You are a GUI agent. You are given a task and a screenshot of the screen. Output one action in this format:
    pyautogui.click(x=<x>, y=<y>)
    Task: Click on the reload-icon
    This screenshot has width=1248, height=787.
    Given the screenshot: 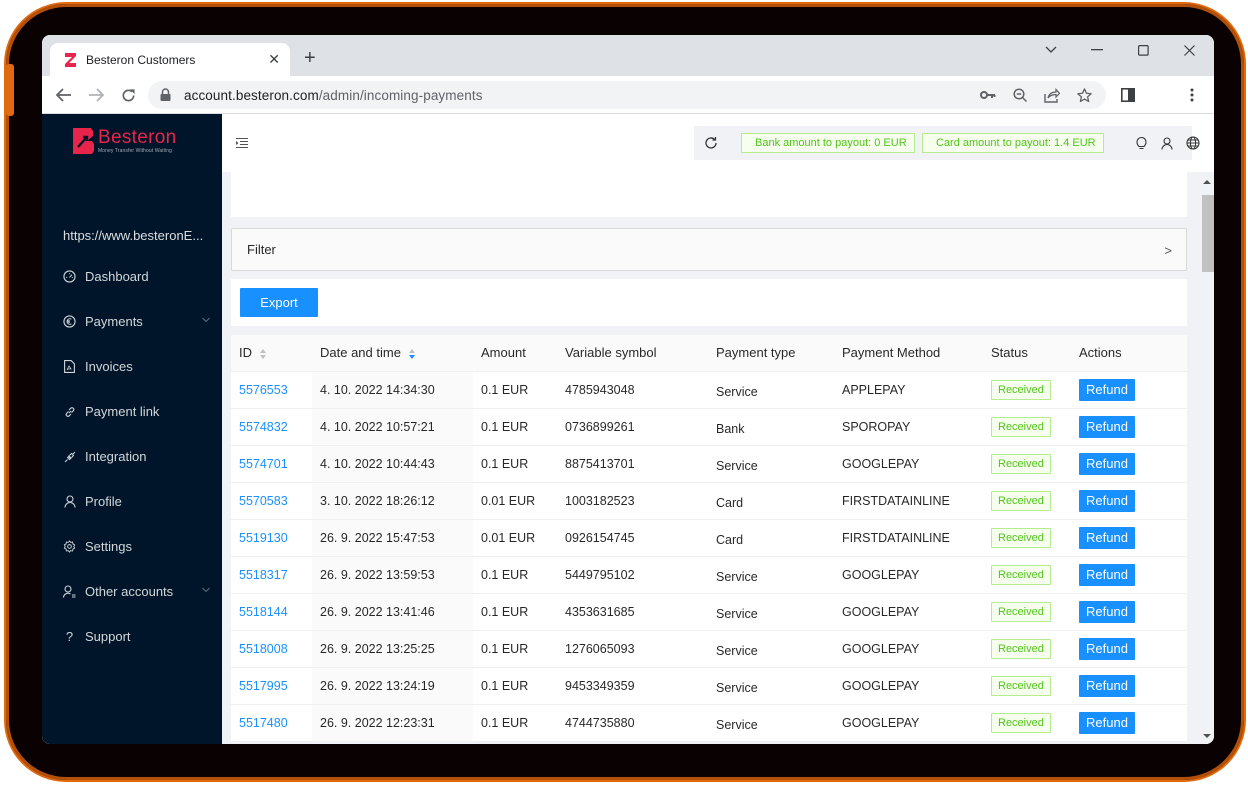 What is the action you would take?
    pyautogui.click(x=128, y=95)
    